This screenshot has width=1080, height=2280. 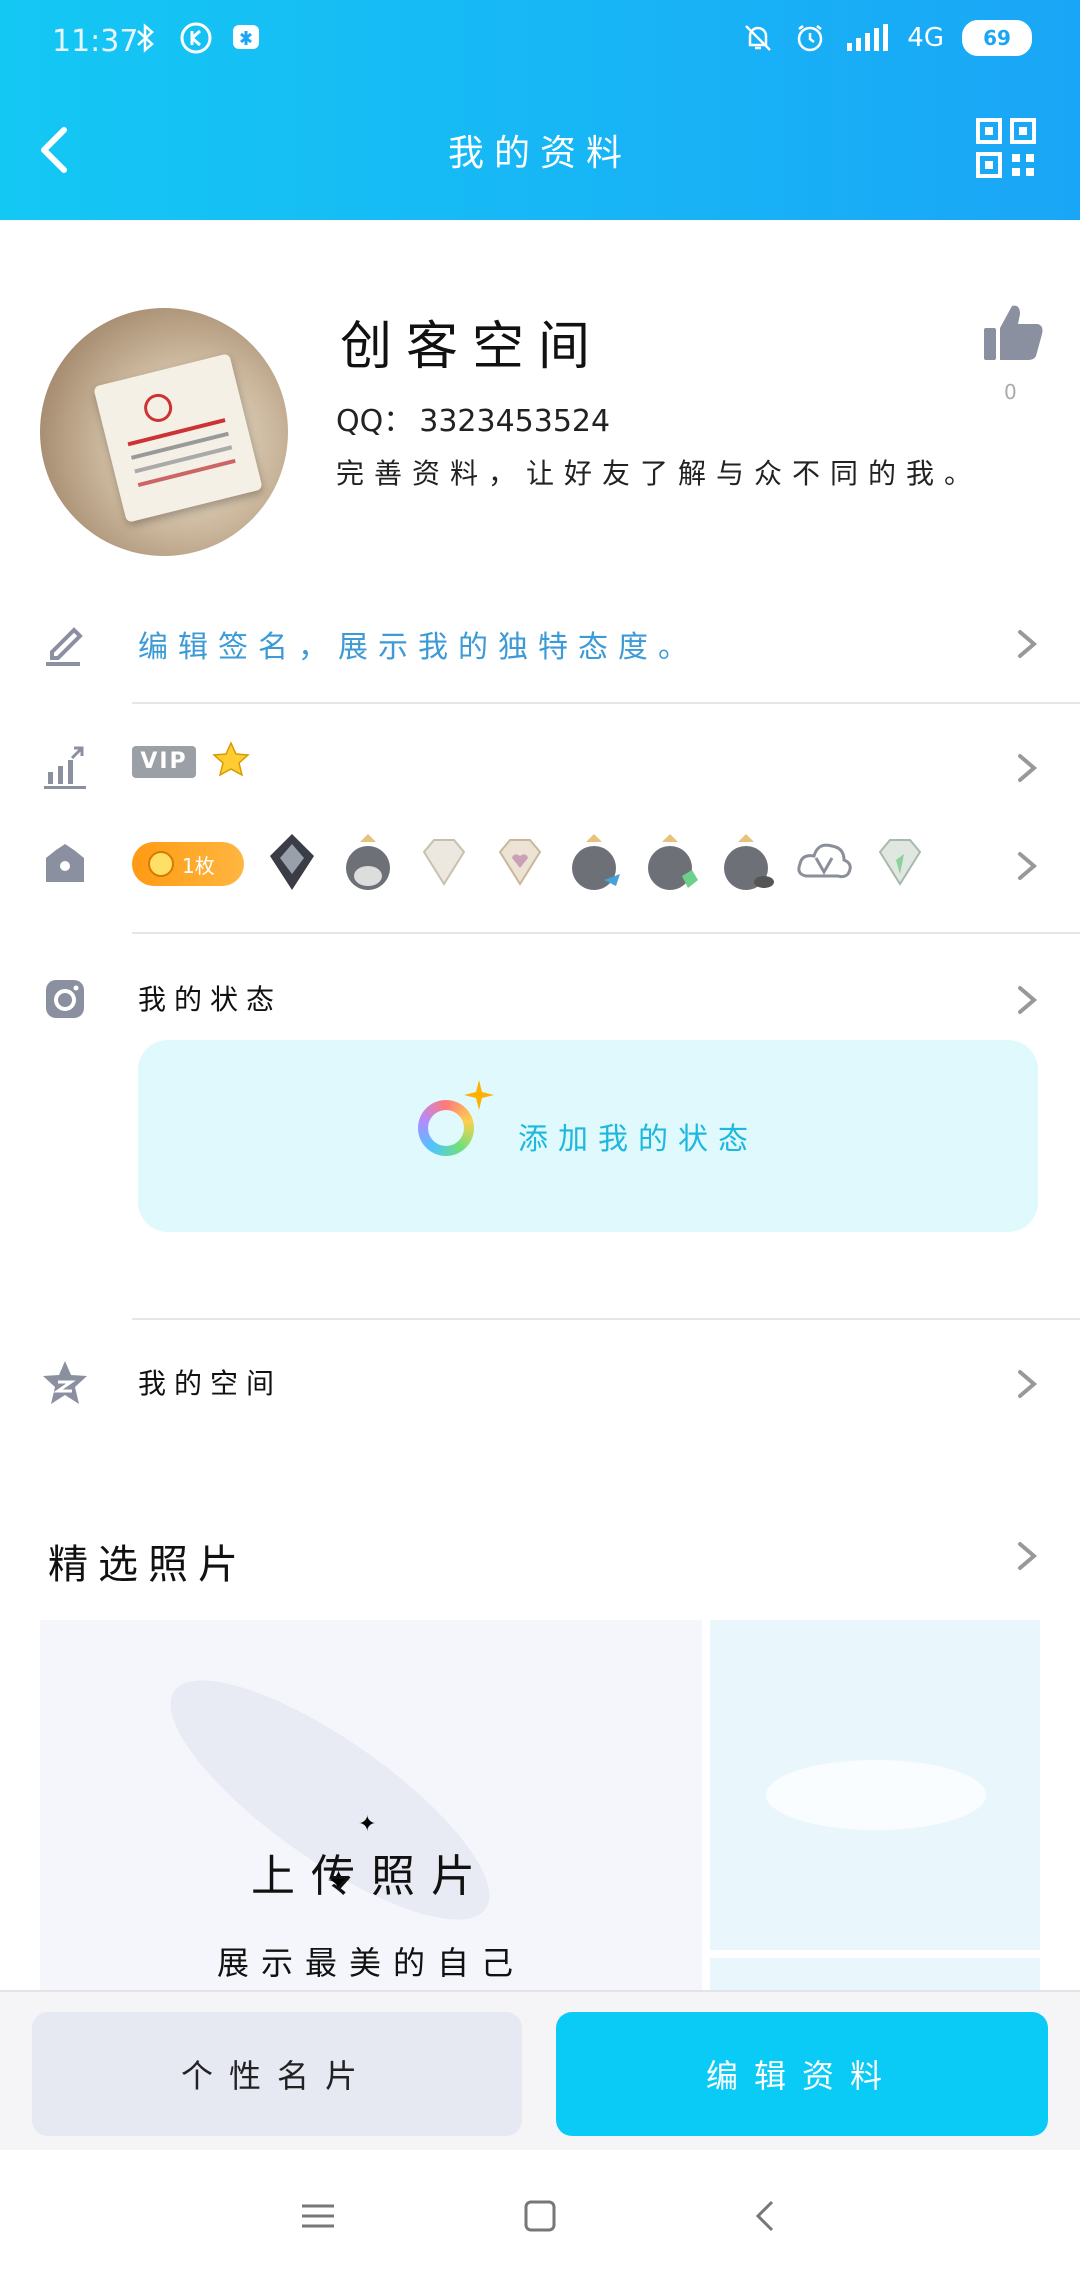 What do you see at coordinates (520, 862) in the screenshot?
I see `heart-diamond-badge-icon` at bounding box center [520, 862].